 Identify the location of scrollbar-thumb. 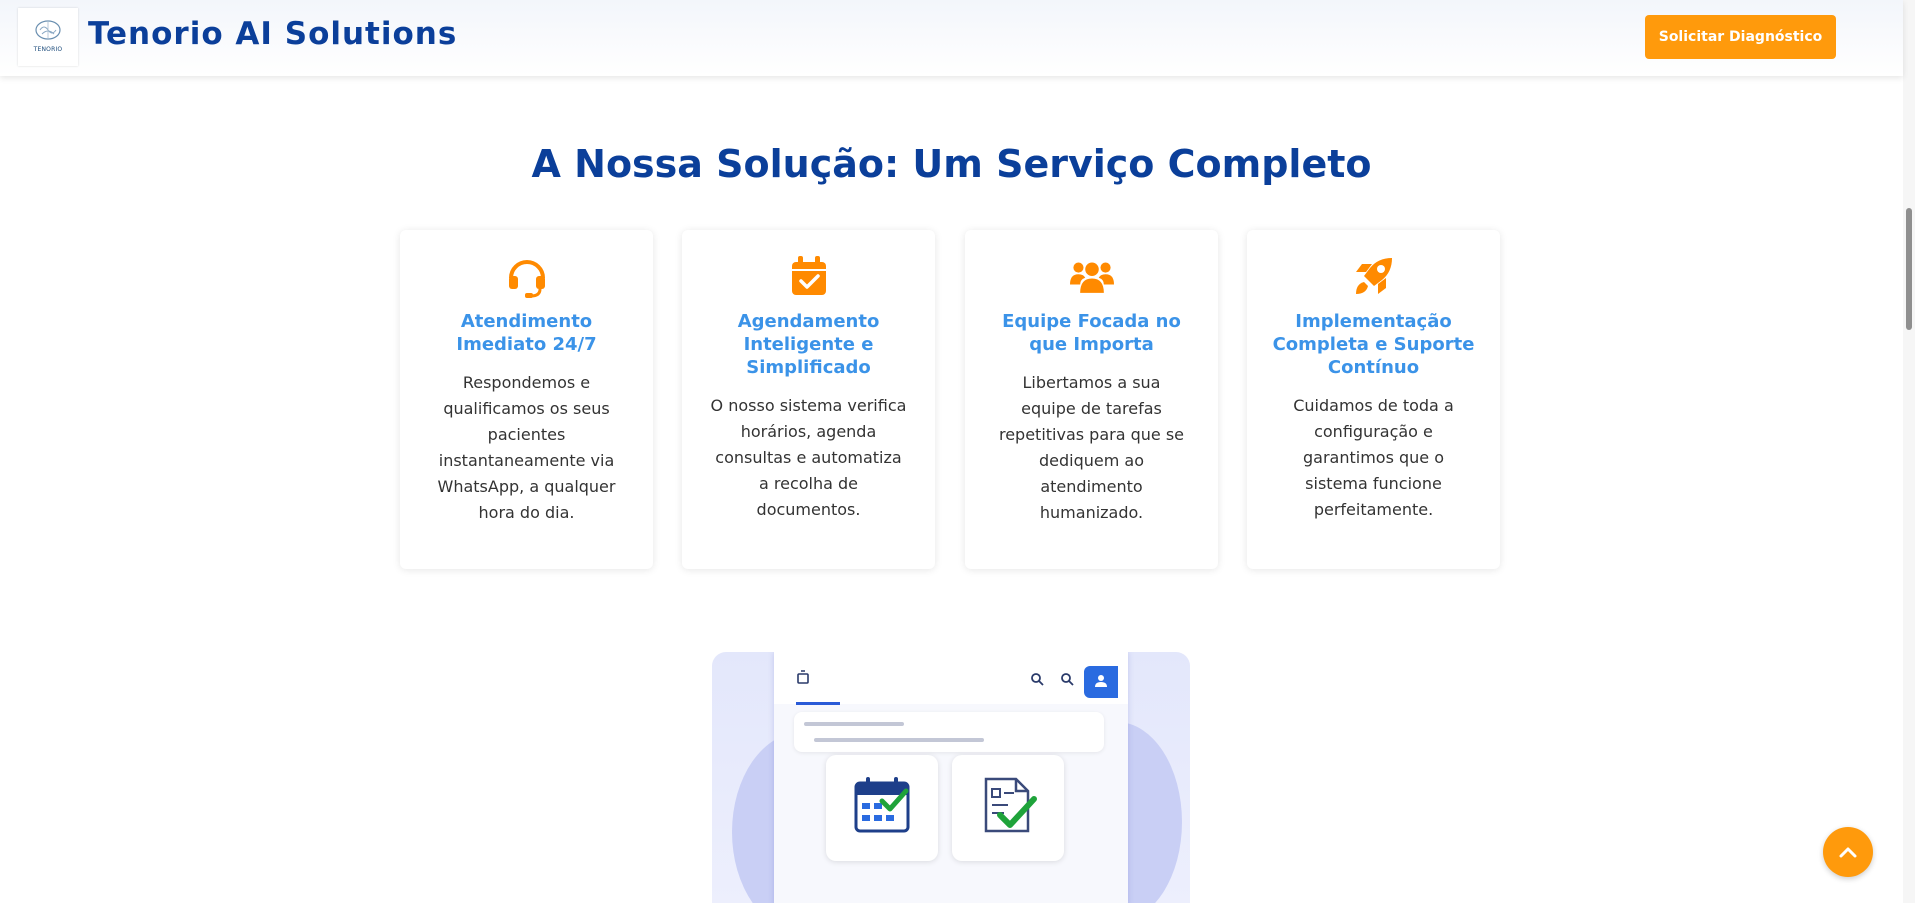
(1909, 269).